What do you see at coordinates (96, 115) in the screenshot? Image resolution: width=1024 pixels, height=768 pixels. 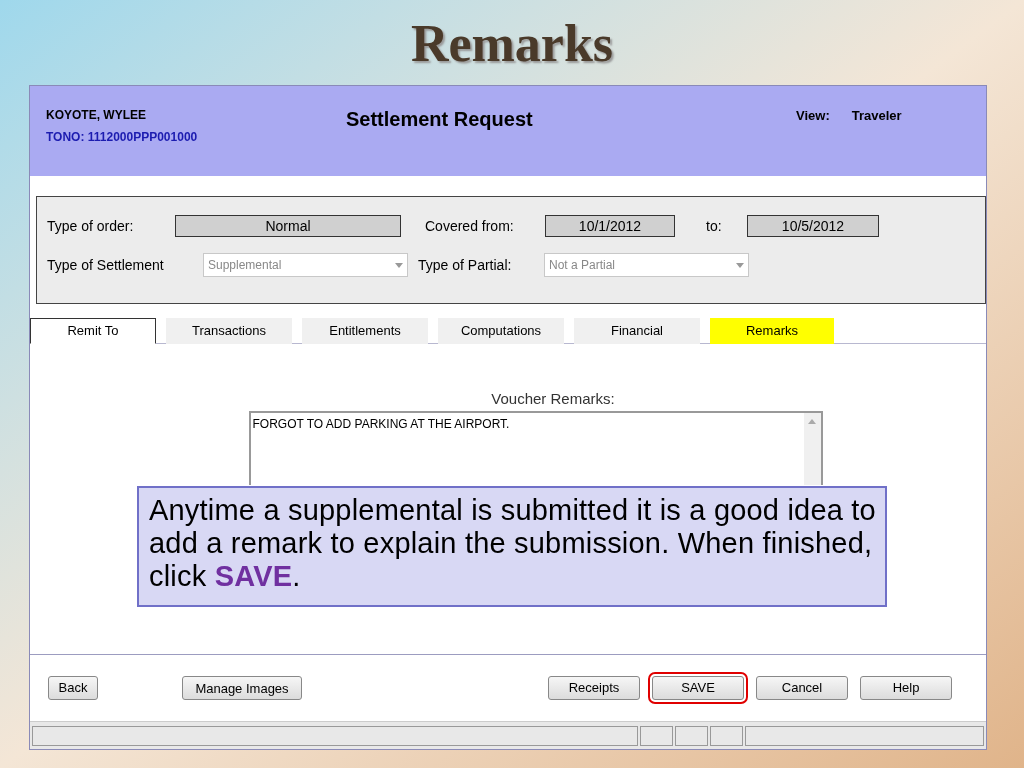 I see `traveler-name: KOYOTE, WYLEE` at bounding box center [96, 115].